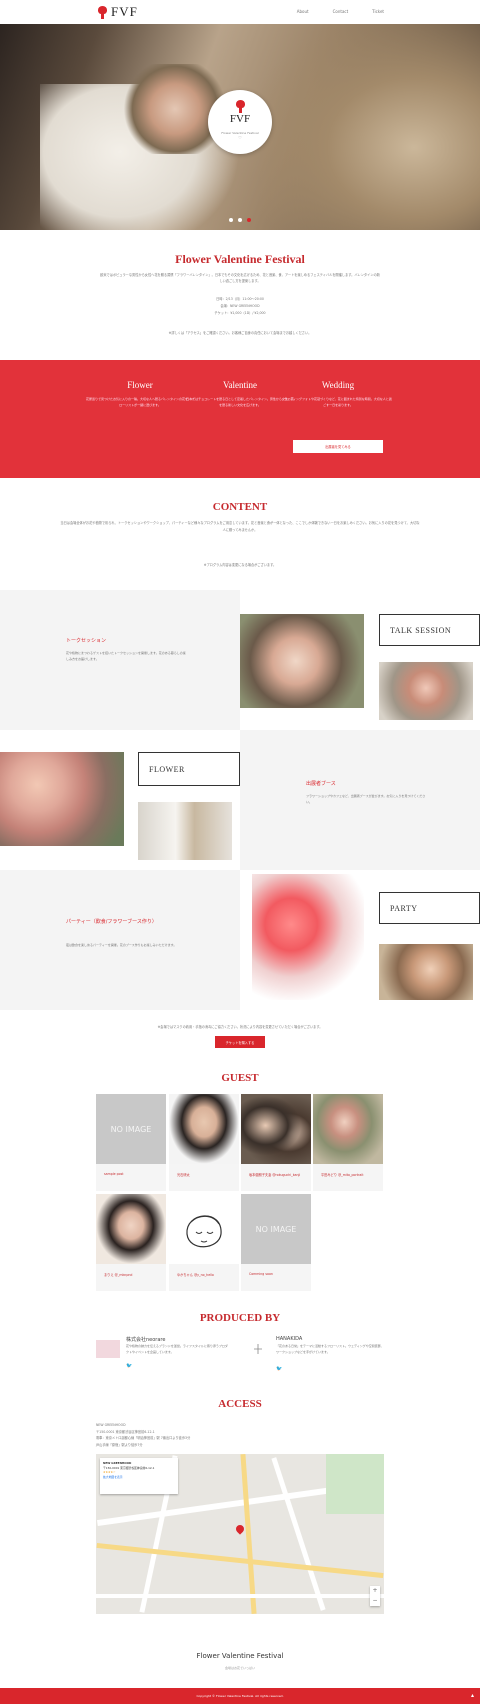  What do you see at coordinates (240, 507) in the screenshot?
I see `content-title: CONTENT` at bounding box center [240, 507].